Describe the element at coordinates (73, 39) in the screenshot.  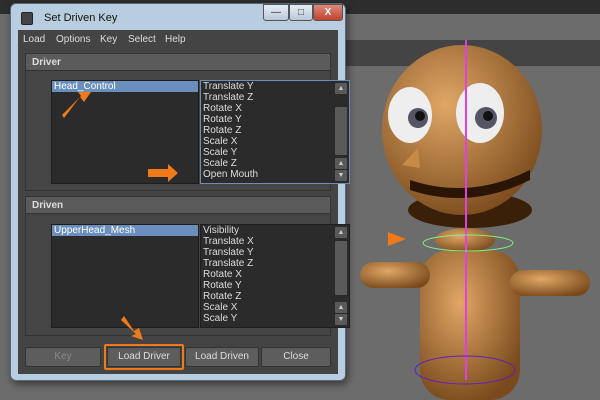
I see `menu-options: Options` at that location.